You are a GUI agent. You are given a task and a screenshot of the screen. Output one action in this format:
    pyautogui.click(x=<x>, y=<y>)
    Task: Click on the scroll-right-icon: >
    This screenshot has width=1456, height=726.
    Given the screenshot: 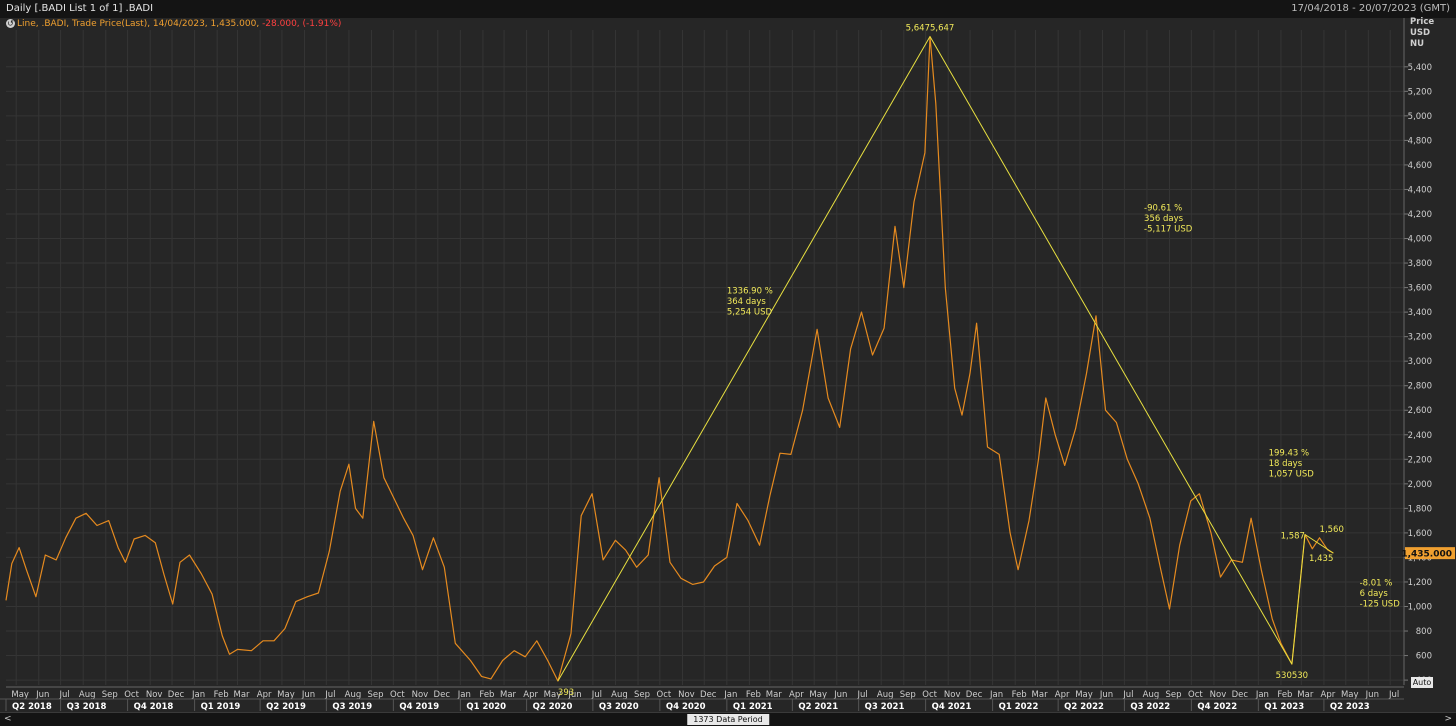 What is the action you would take?
    pyautogui.click(x=1448, y=719)
    